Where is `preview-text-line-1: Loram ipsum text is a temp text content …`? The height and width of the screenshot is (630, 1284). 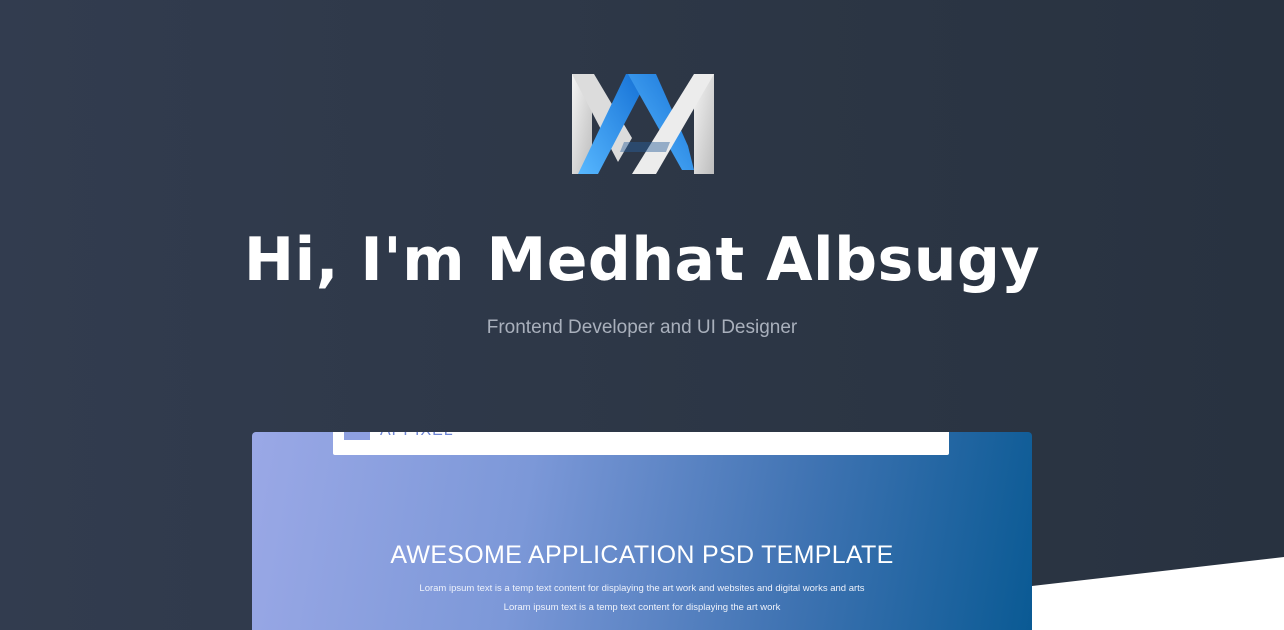
preview-text-line-1: Loram ipsum text is a temp text content … is located at coordinates (642, 588).